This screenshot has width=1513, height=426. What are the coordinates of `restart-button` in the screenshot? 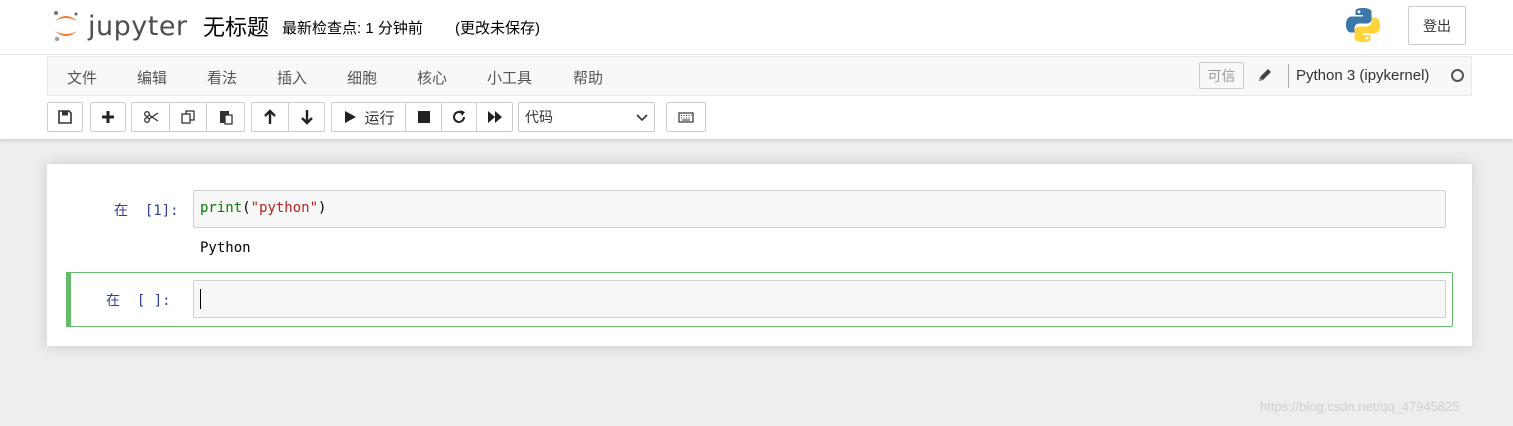 It's located at (459, 117).